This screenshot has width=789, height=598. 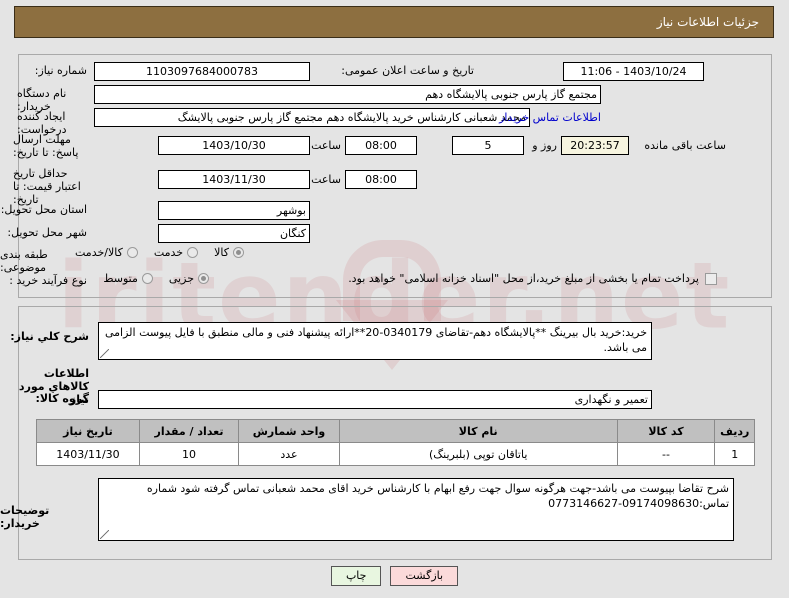 I want to click on cell-qty: 10, so click(x=189, y=454).